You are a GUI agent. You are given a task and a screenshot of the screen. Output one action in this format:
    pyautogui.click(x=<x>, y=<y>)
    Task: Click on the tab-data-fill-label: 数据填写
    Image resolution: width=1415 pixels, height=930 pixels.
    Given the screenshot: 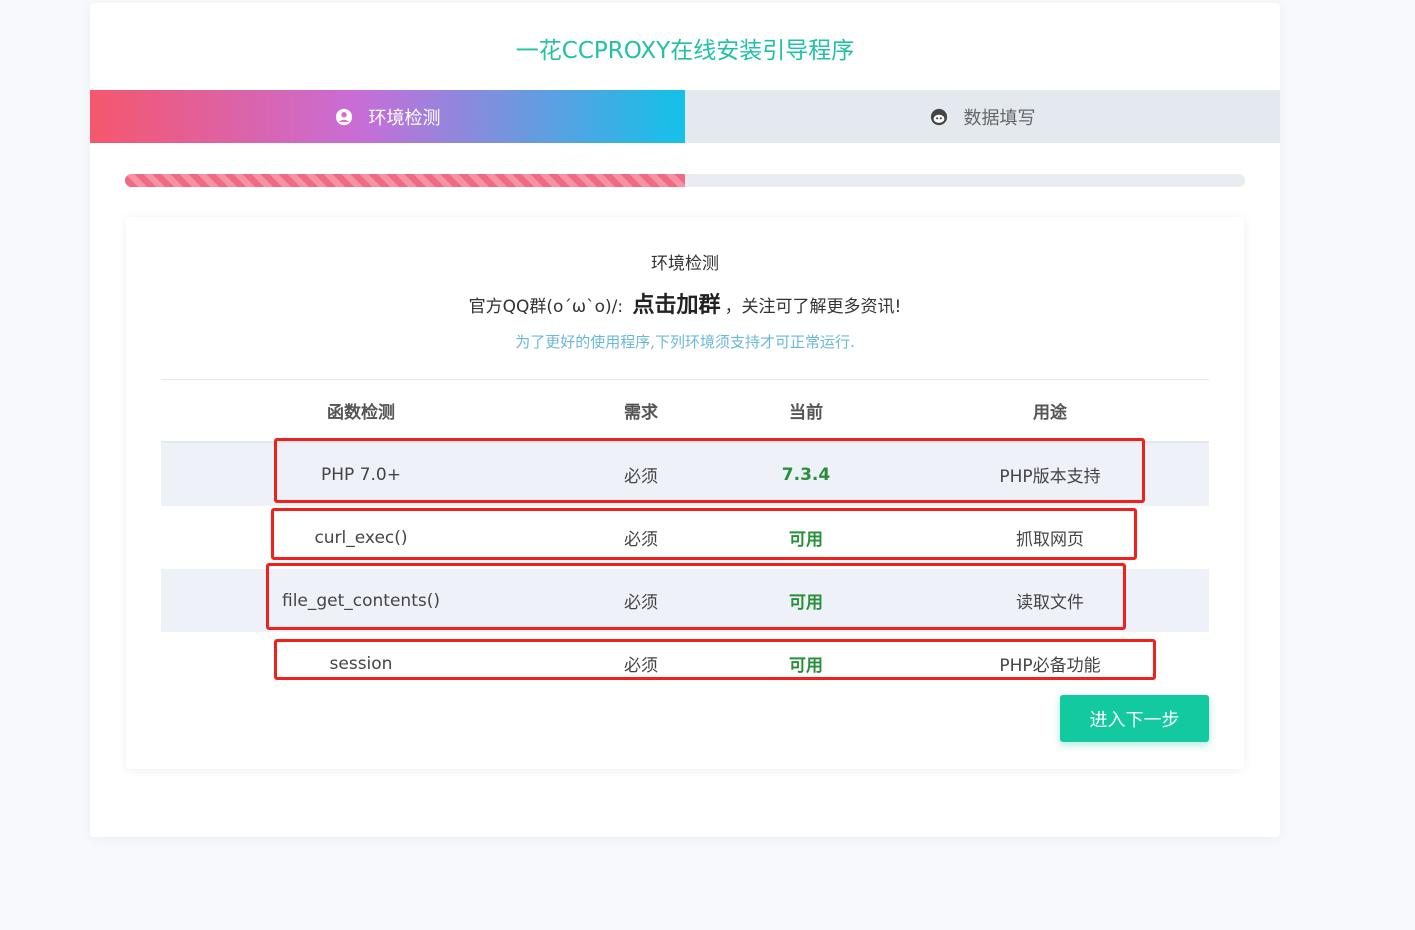 What is the action you would take?
    pyautogui.click(x=999, y=118)
    